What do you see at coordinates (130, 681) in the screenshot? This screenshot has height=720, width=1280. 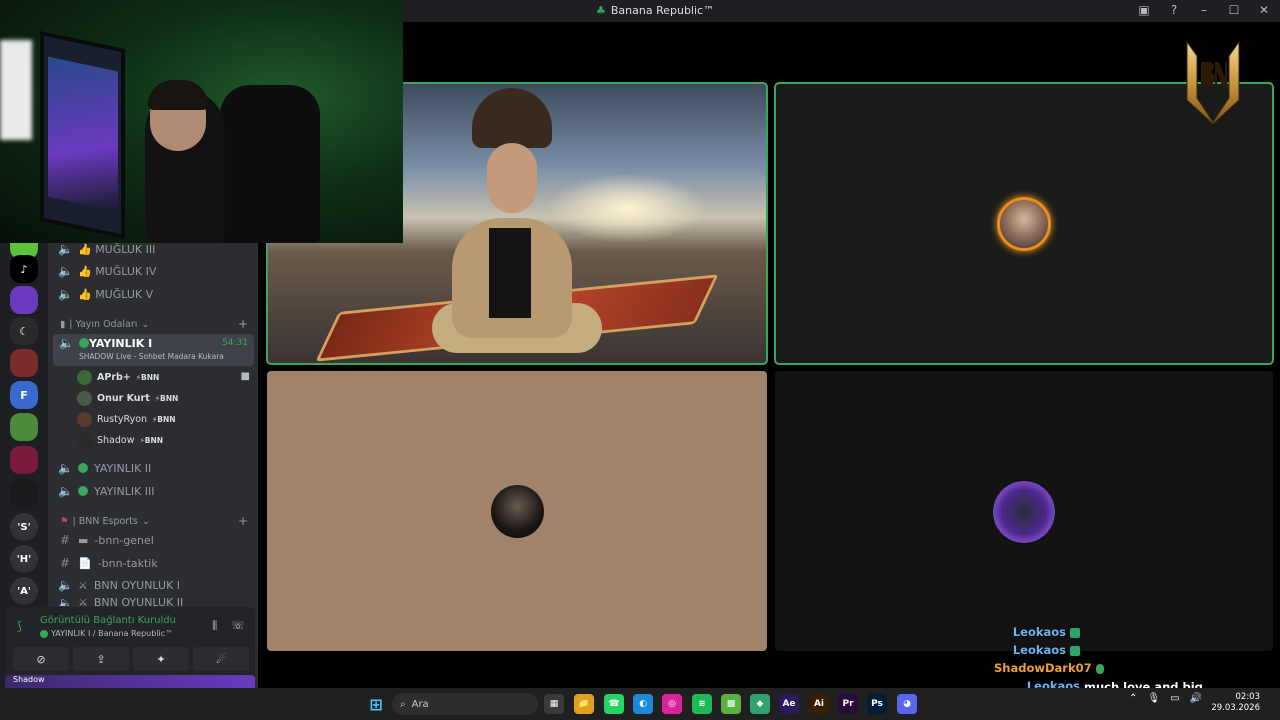 I see `user-strip: Shadow` at bounding box center [130, 681].